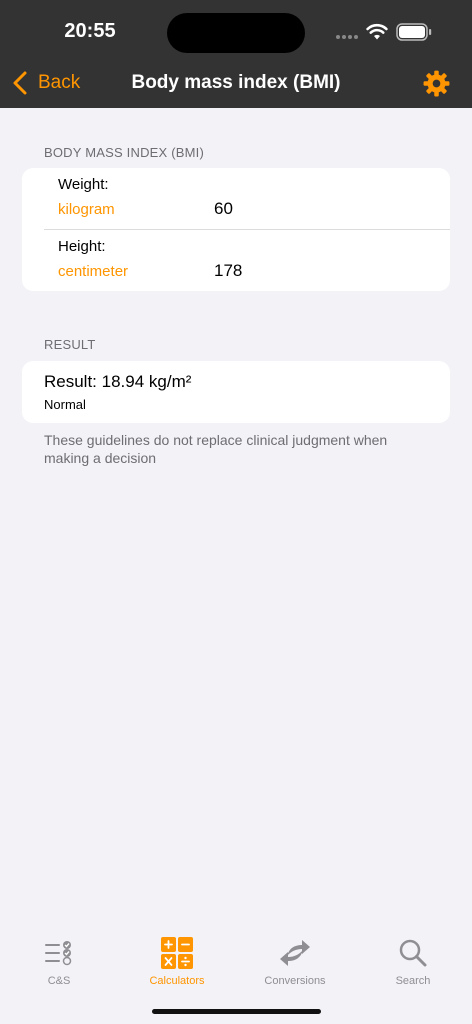 This screenshot has width=472, height=1024. I want to click on tab-search: Search, so click(413, 967).